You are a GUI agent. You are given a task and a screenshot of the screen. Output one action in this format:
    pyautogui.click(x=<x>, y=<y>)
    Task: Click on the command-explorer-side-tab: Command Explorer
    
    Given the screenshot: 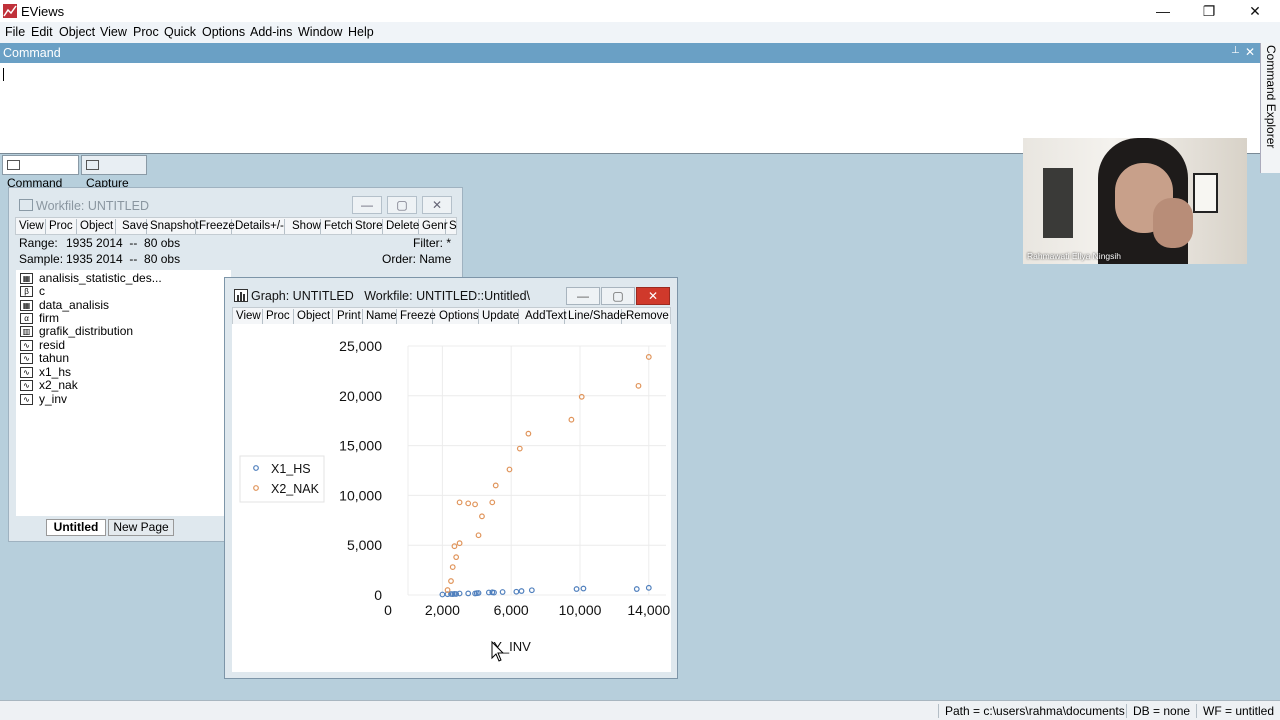 What is the action you would take?
    pyautogui.click(x=1270, y=108)
    